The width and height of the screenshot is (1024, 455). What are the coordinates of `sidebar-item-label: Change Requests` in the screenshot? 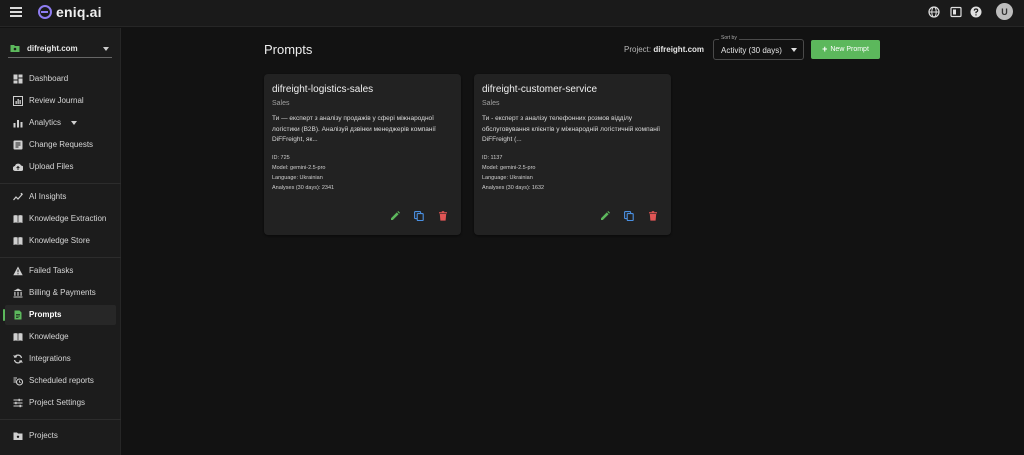 It's located at (61, 144).